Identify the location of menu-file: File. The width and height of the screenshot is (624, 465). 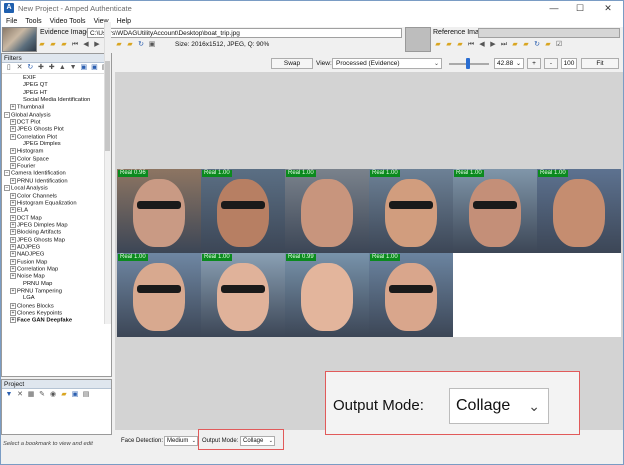
(11, 21).